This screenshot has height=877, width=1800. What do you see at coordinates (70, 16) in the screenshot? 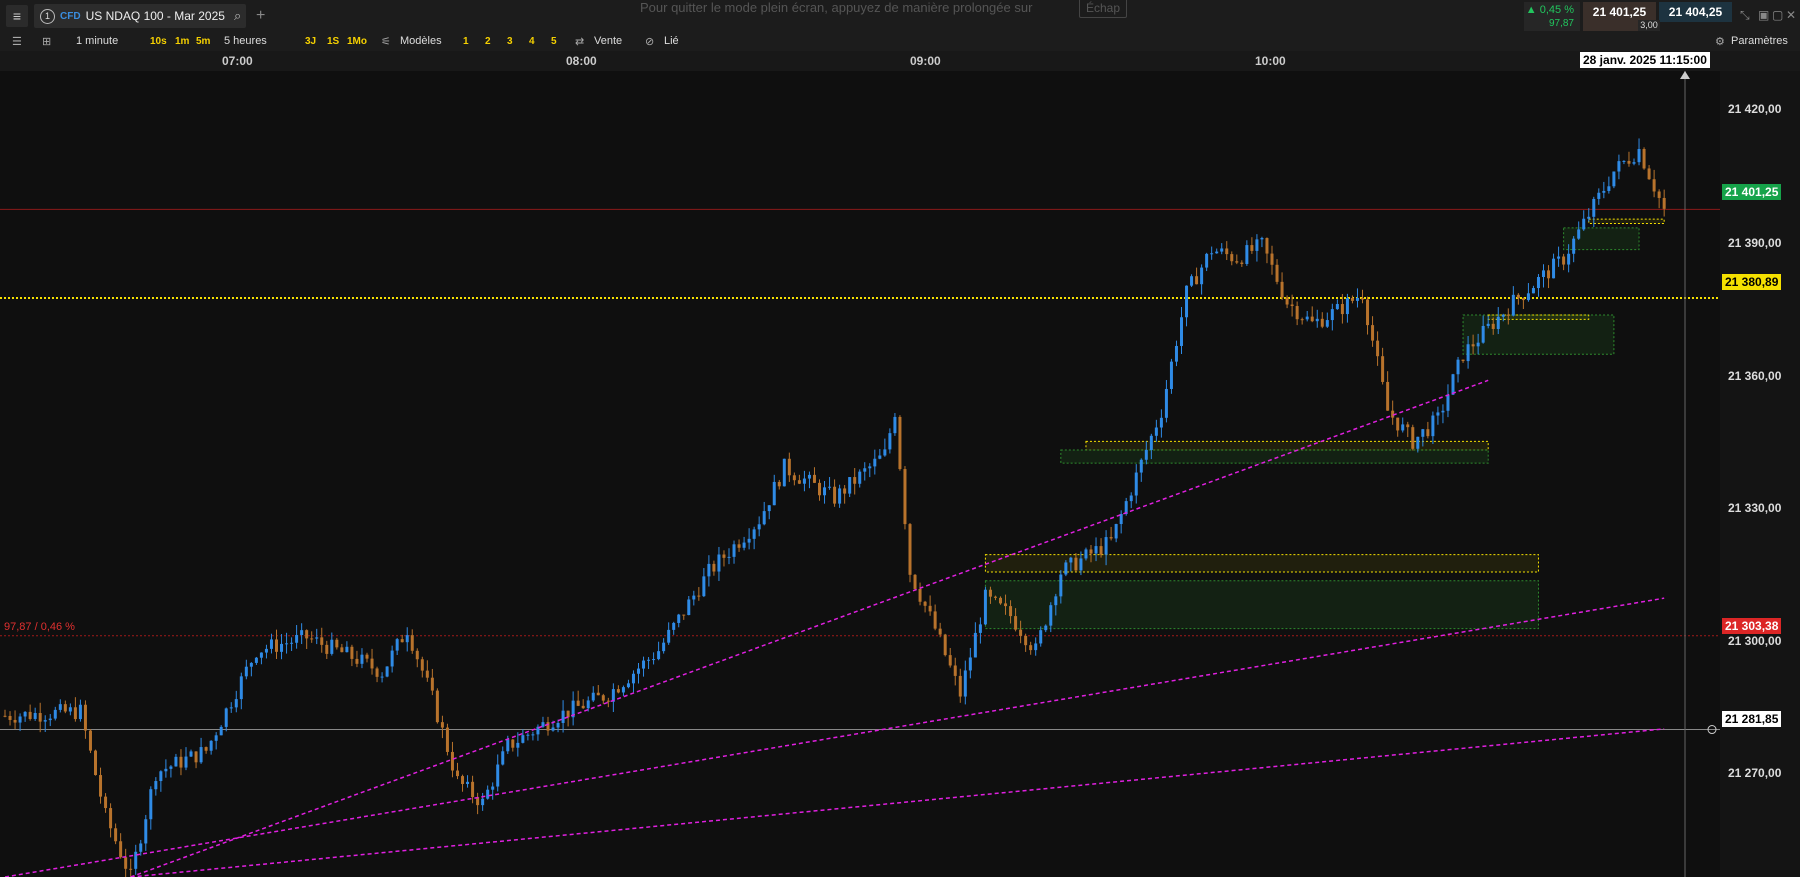
I see `tab-type: CFD` at bounding box center [70, 16].